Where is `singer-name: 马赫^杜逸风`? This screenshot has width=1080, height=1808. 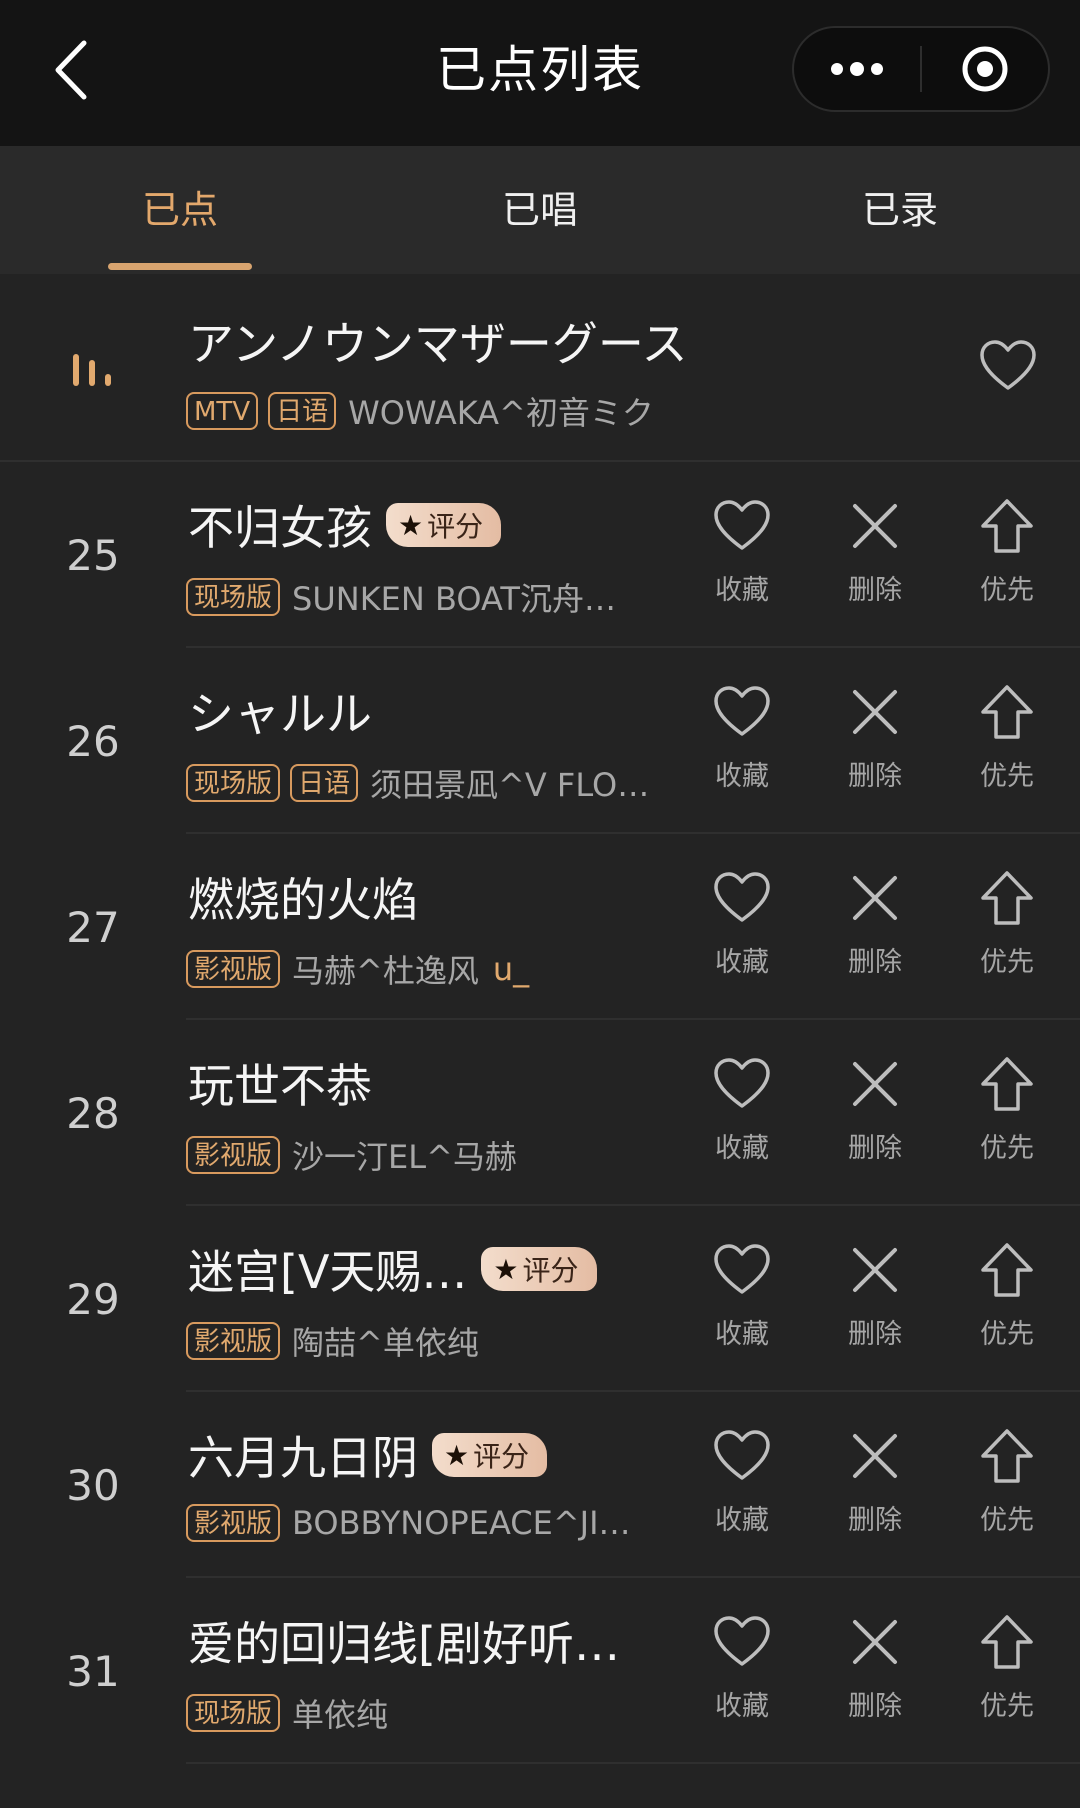 singer-name: 马赫^杜逸风 is located at coordinates (385, 971).